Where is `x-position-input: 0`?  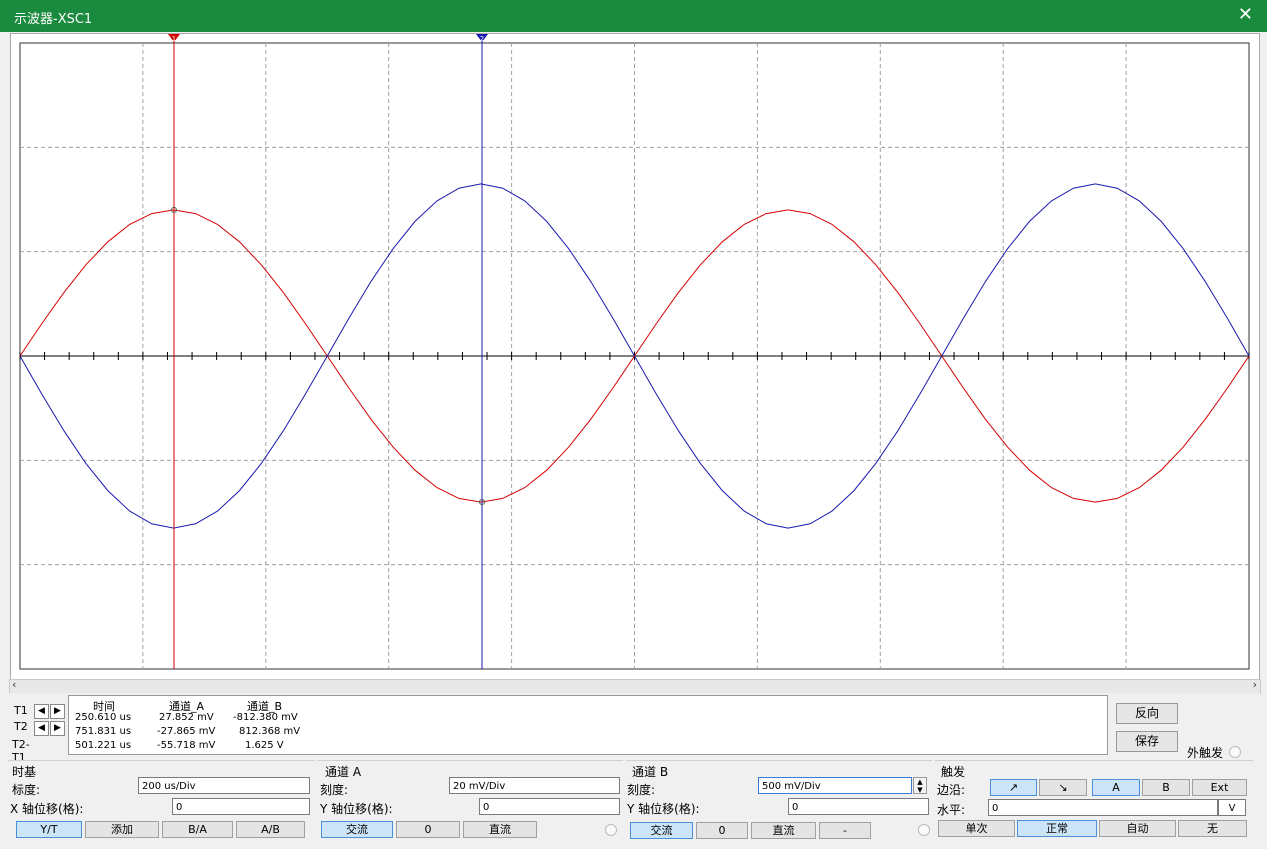 x-position-input: 0 is located at coordinates (241, 806).